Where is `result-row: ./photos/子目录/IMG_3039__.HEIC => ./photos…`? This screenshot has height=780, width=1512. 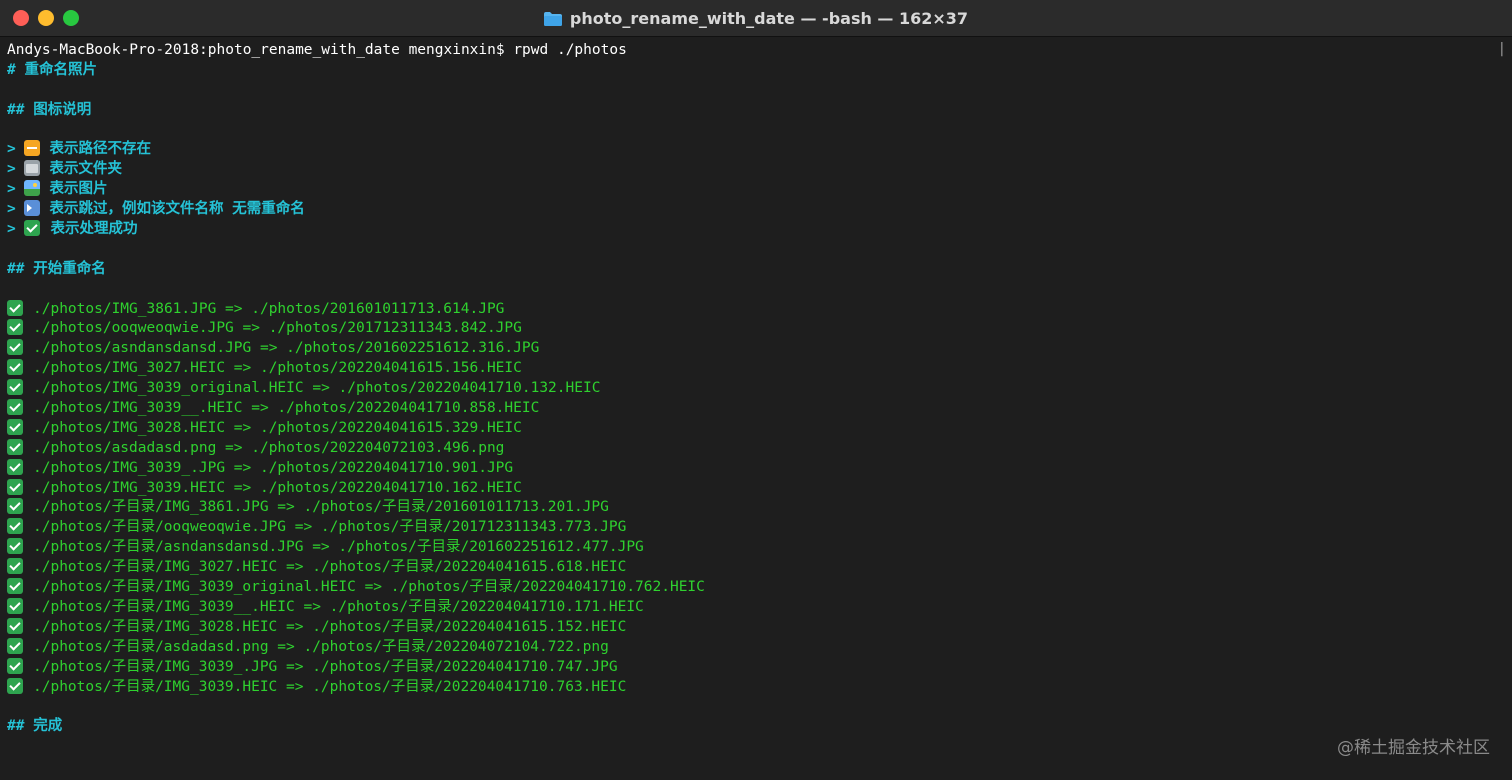
result-row: ./photos/子目录/IMG_3039__.HEIC => ./photos… is located at coordinates (759, 607).